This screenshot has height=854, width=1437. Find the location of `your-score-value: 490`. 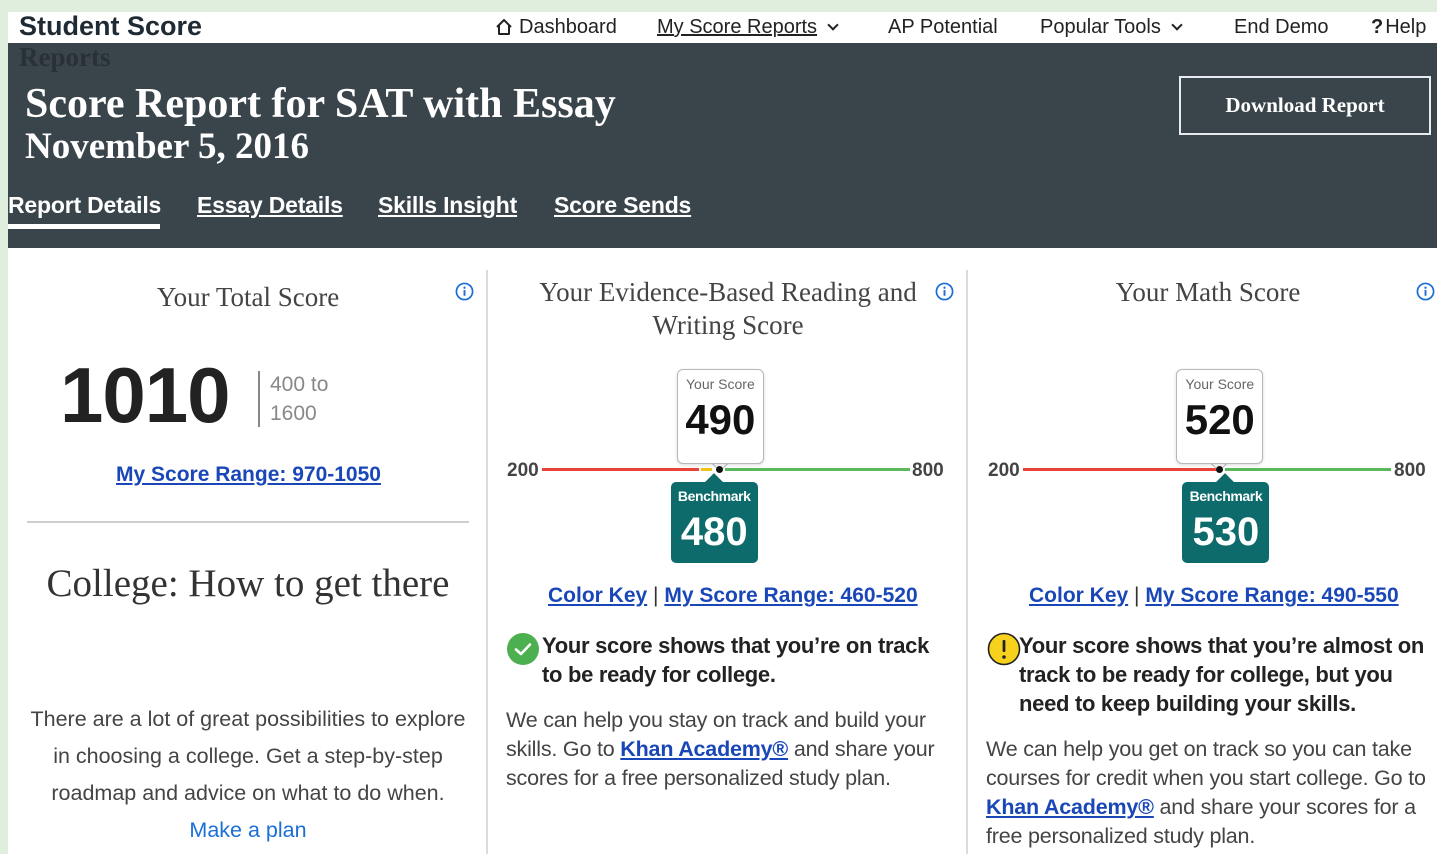

your-score-value: 490 is located at coordinates (720, 419).